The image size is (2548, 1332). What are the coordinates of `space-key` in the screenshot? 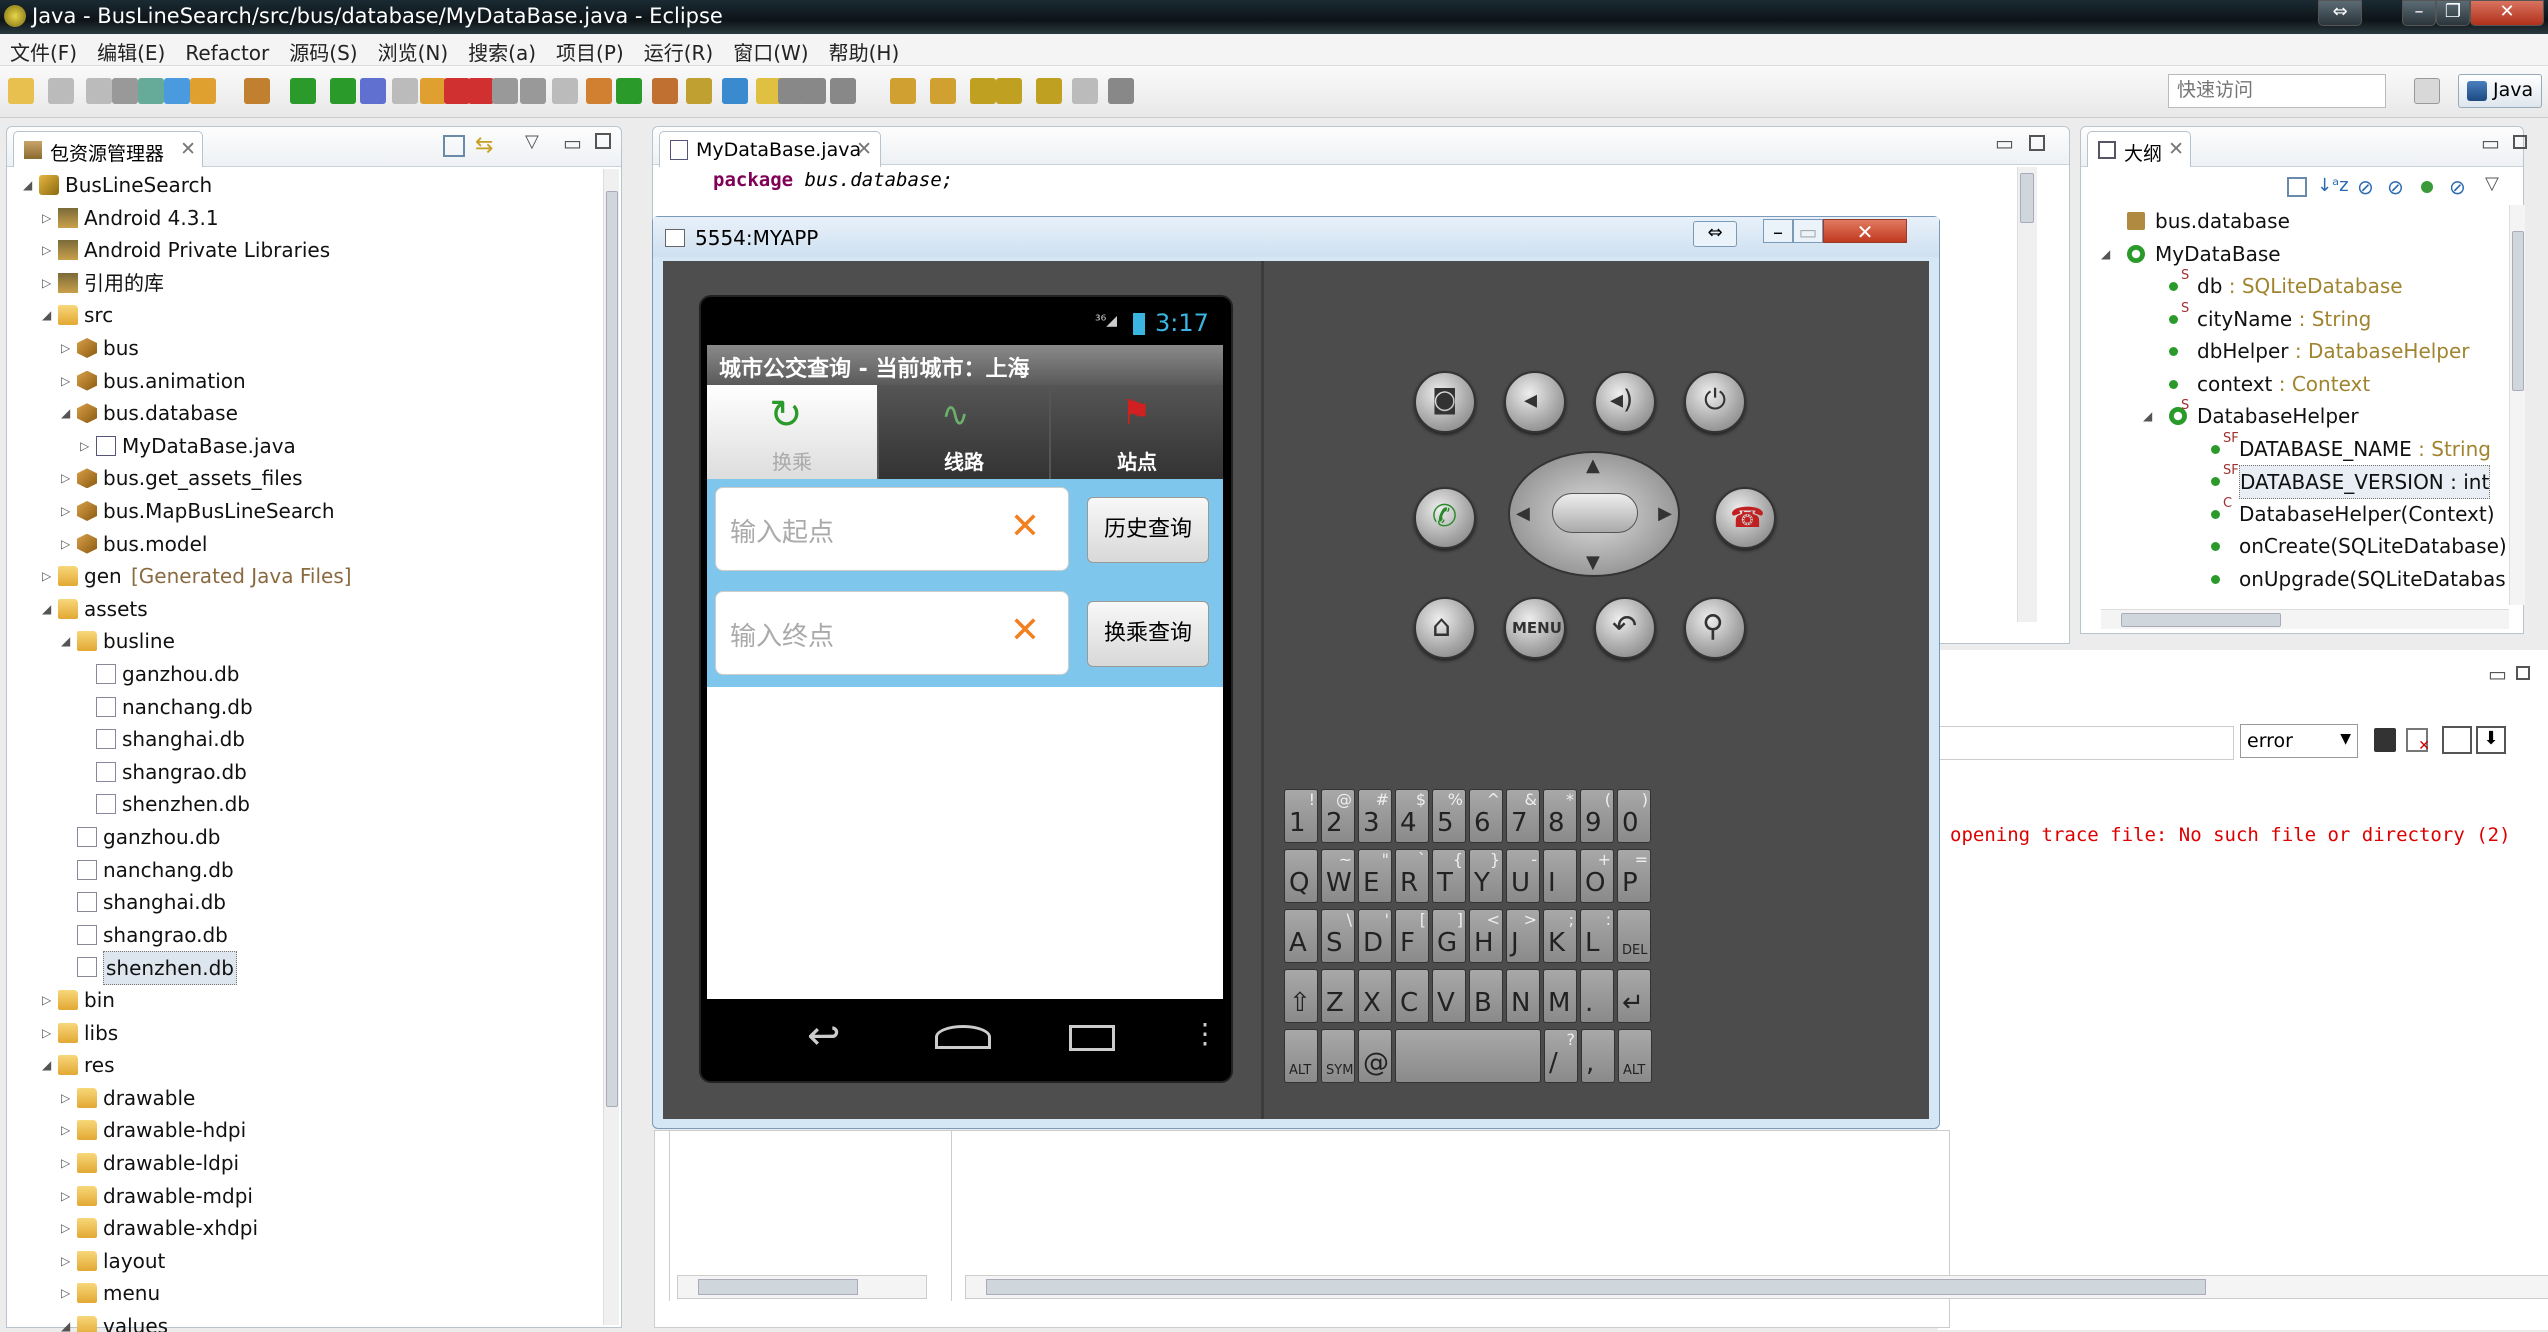 It's located at (1468, 1056).